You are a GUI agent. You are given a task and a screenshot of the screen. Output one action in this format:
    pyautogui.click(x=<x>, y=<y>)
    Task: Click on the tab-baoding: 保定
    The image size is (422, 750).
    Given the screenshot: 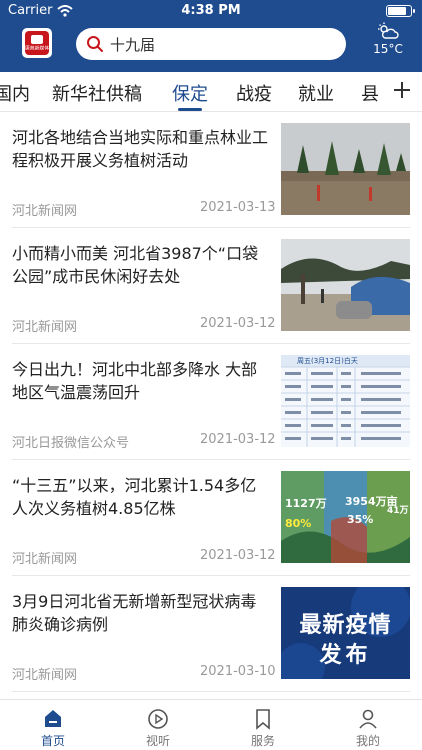 What is the action you would take?
    pyautogui.click(x=190, y=93)
    